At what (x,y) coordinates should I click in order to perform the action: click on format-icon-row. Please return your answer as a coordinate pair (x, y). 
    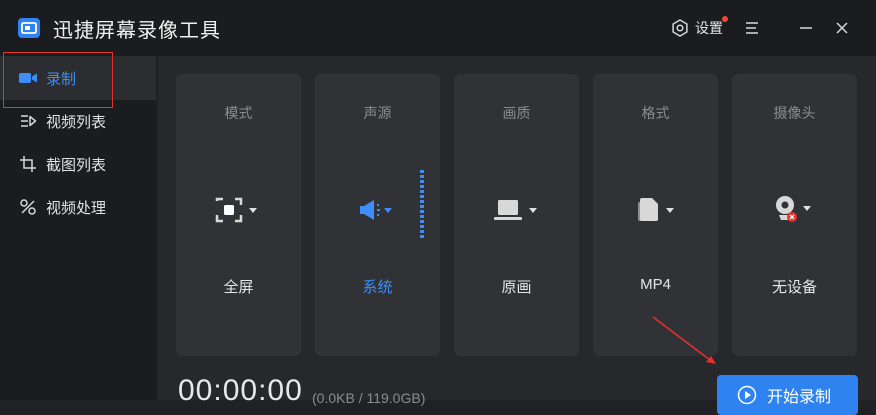
    Looking at the image, I should click on (655, 210).